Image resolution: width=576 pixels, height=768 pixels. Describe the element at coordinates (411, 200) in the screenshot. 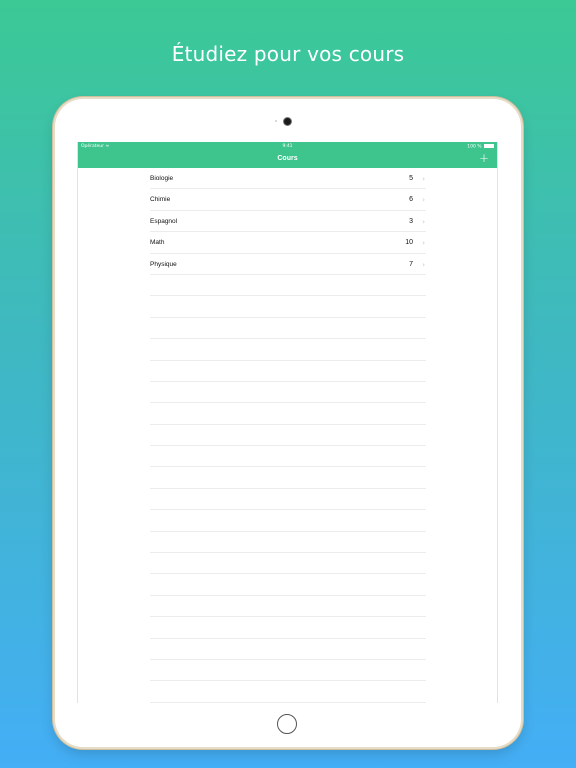

I see `course-count: 6` at that location.